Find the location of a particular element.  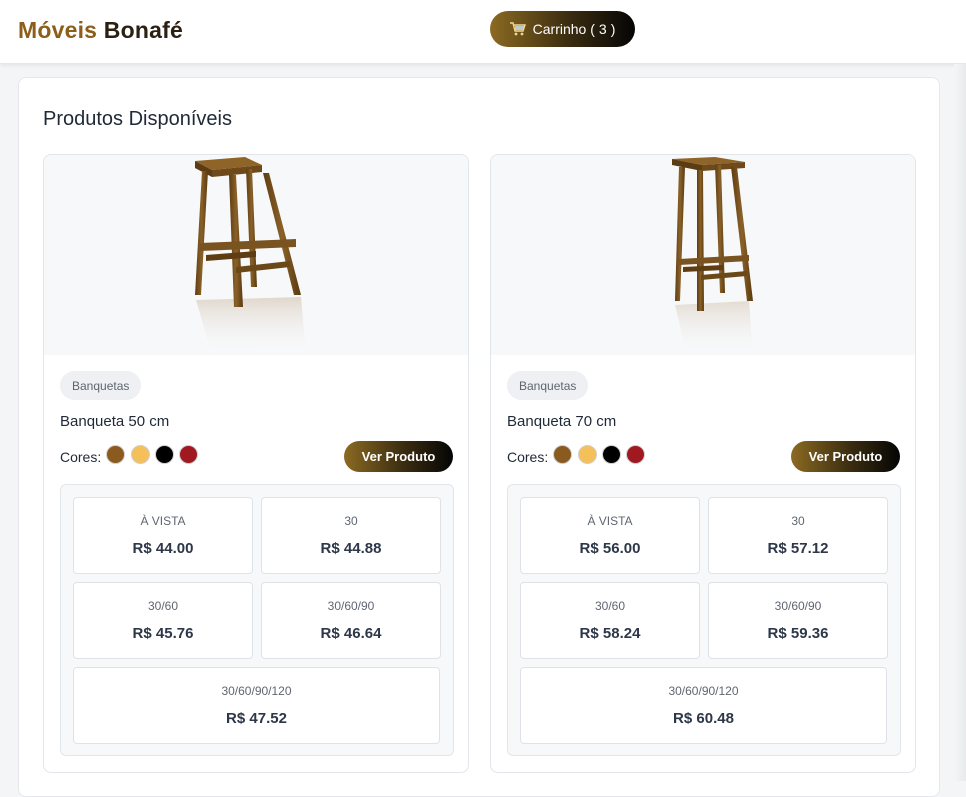

price-option-value: R$ 57.12 is located at coordinates (798, 548).